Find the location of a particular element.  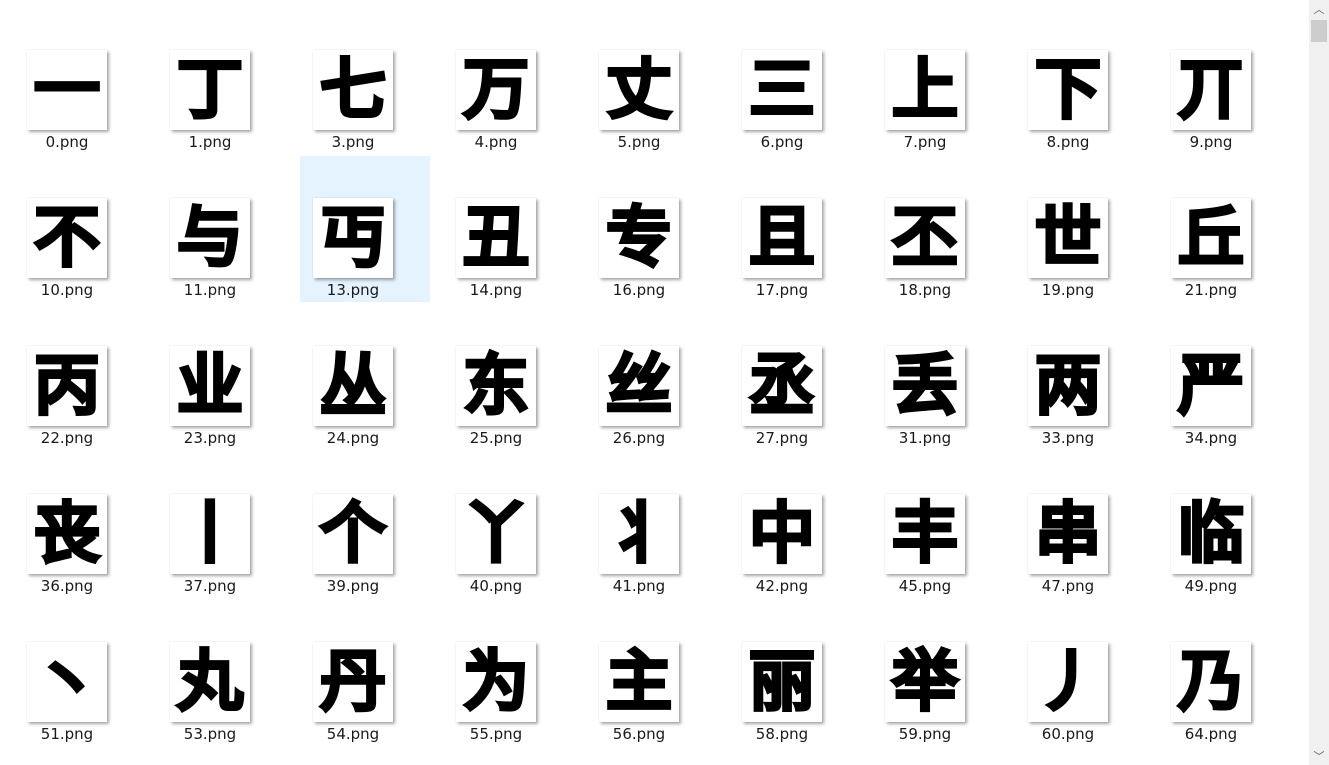

file-item: 不 10.png is located at coordinates (79, 229).